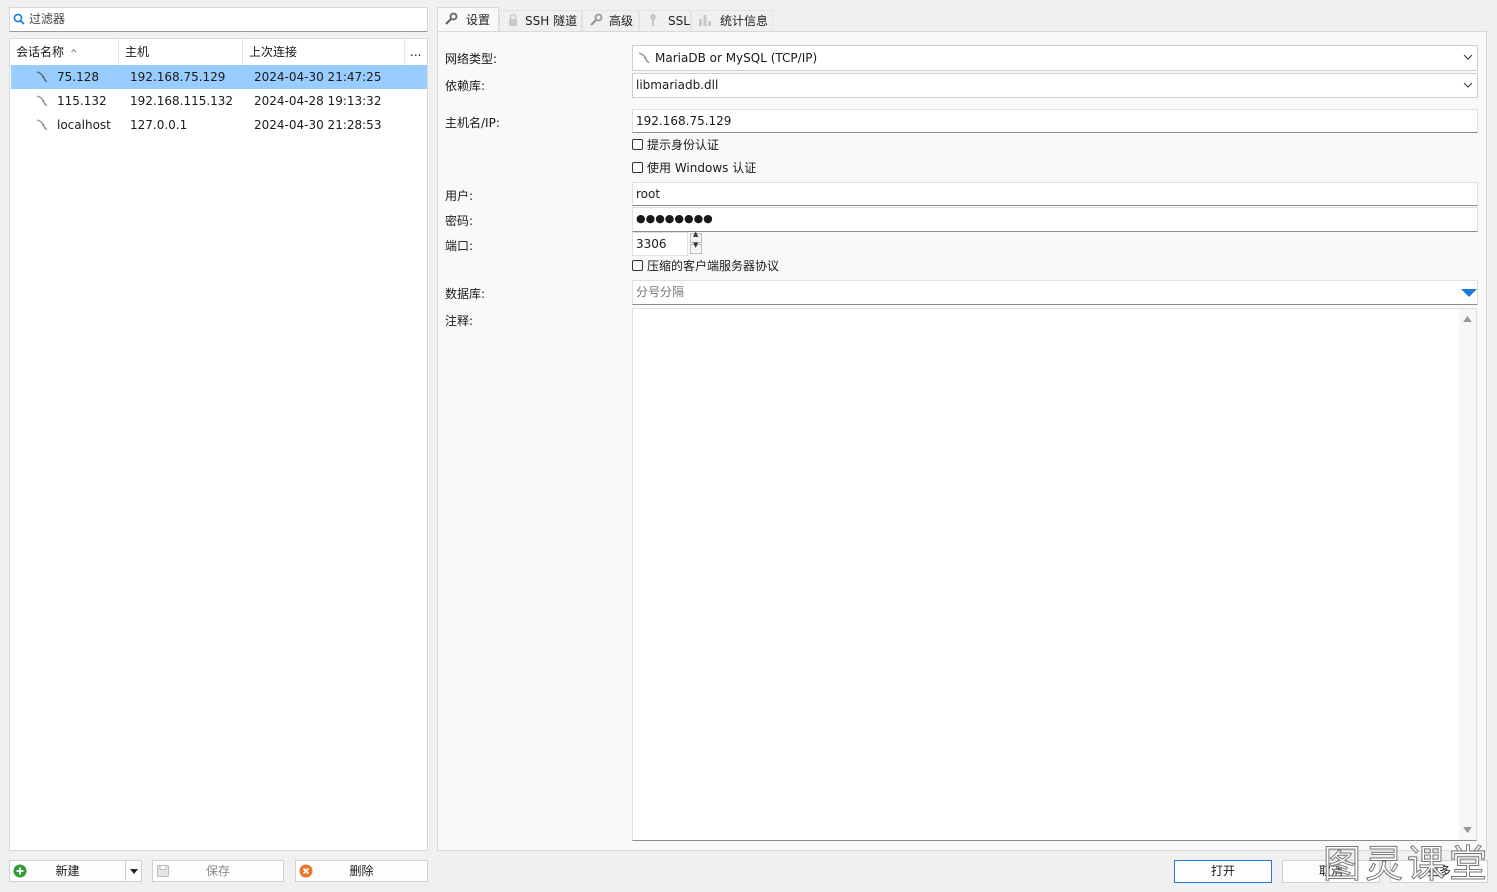 This screenshot has width=1497, height=892. I want to click on tab-label: 统计信息, so click(744, 21).